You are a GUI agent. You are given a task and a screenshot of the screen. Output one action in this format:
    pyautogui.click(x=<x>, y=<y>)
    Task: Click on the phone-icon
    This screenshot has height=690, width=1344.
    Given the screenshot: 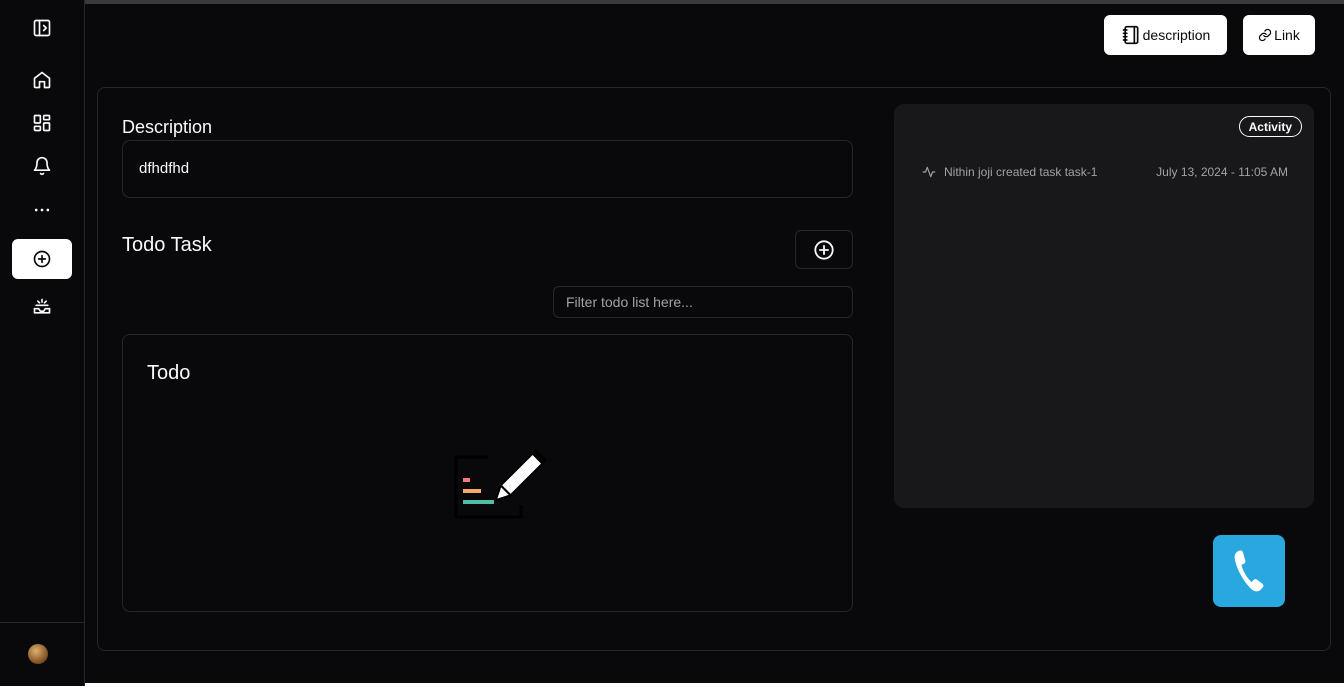 What is the action you would take?
    pyautogui.click(x=1249, y=571)
    